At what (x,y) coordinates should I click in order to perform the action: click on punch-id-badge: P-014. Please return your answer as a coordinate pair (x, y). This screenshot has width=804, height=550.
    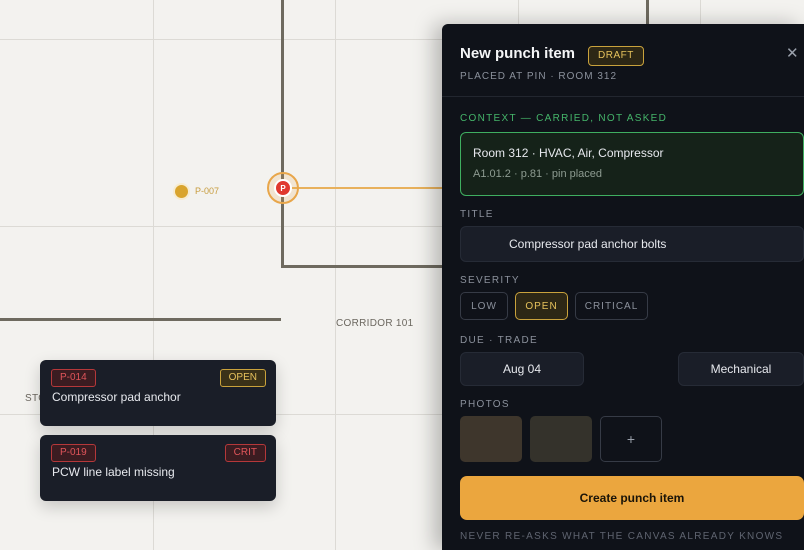
    Looking at the image, I should click on (73, 378).